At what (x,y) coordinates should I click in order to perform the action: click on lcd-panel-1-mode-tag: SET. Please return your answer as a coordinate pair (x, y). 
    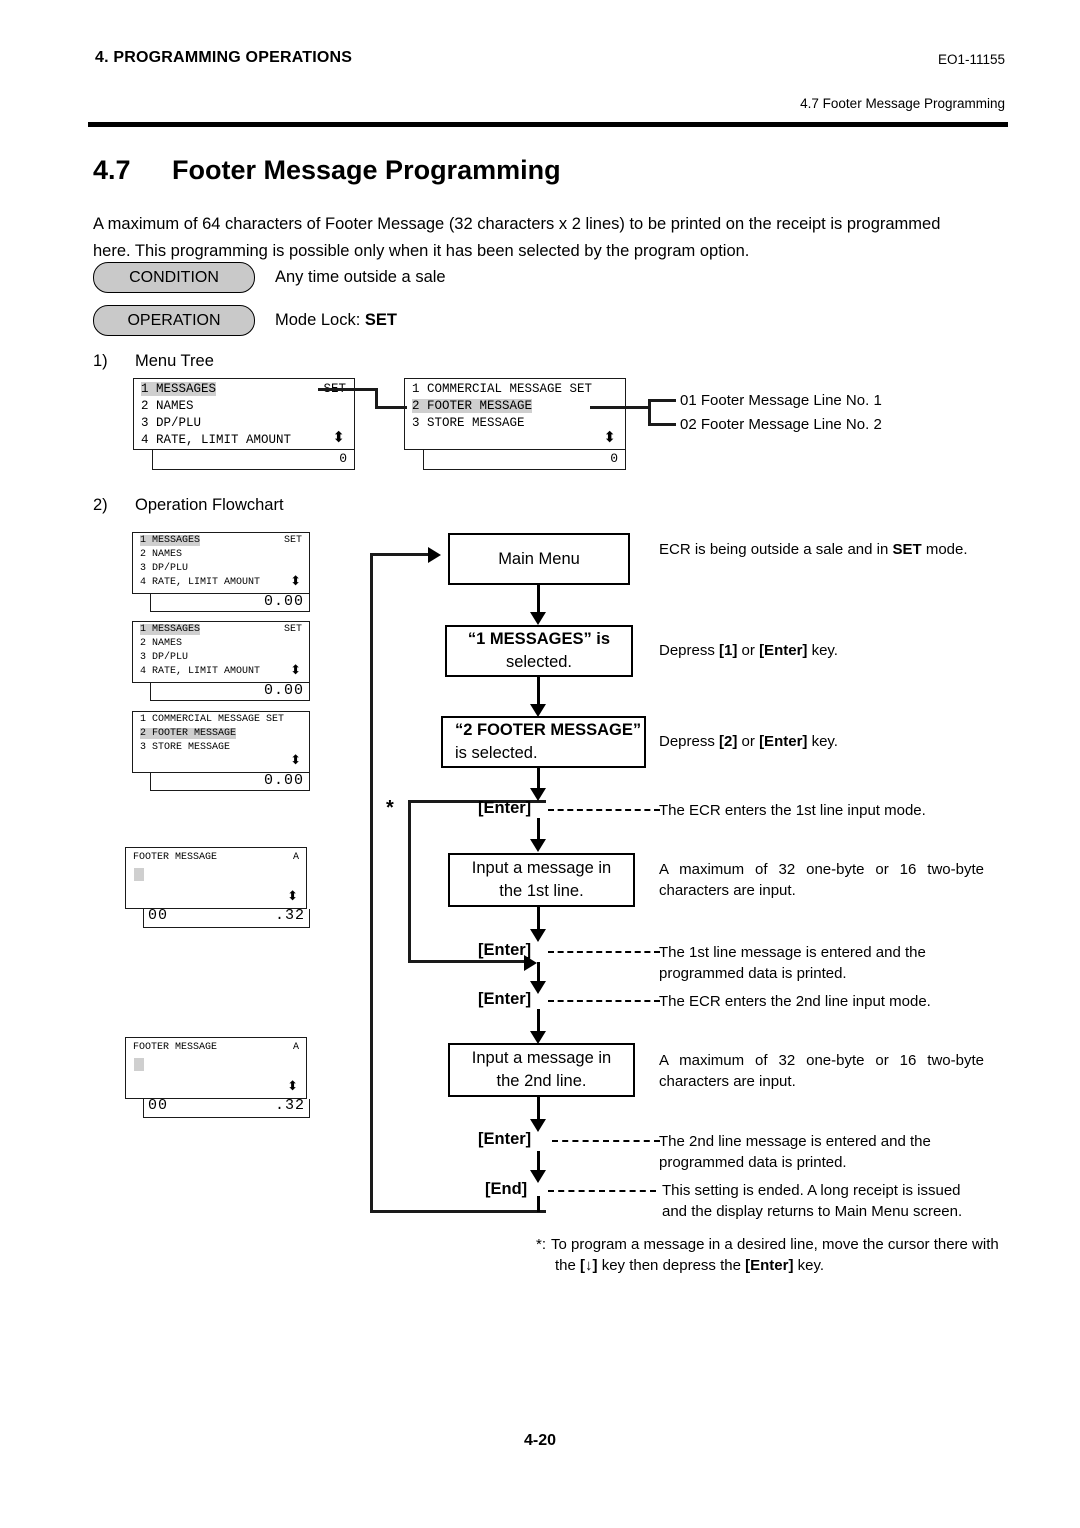
    Looking at the image, I should click on (292, 540).